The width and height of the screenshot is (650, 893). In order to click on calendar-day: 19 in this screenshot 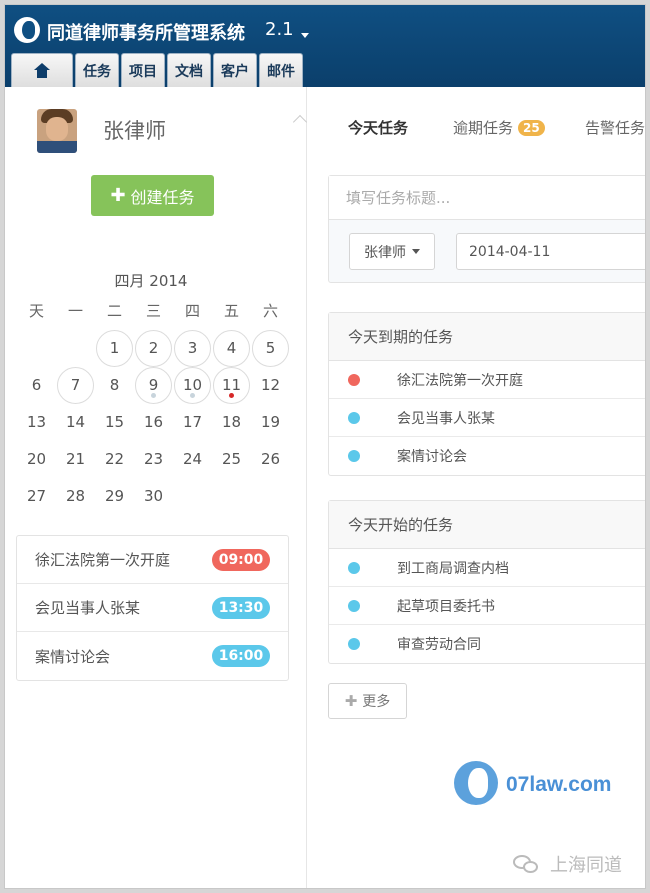, I will do `click(270, 421)`.